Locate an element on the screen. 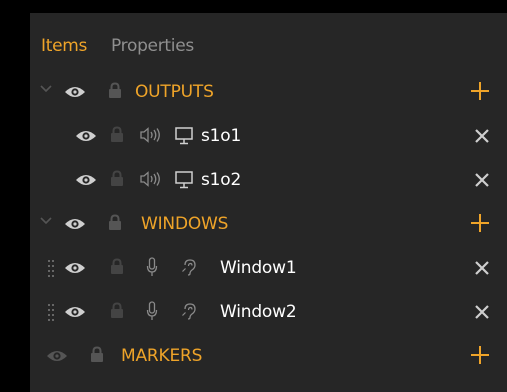  tree-group-markers: MARKERS is located at coordinates (268, 356).